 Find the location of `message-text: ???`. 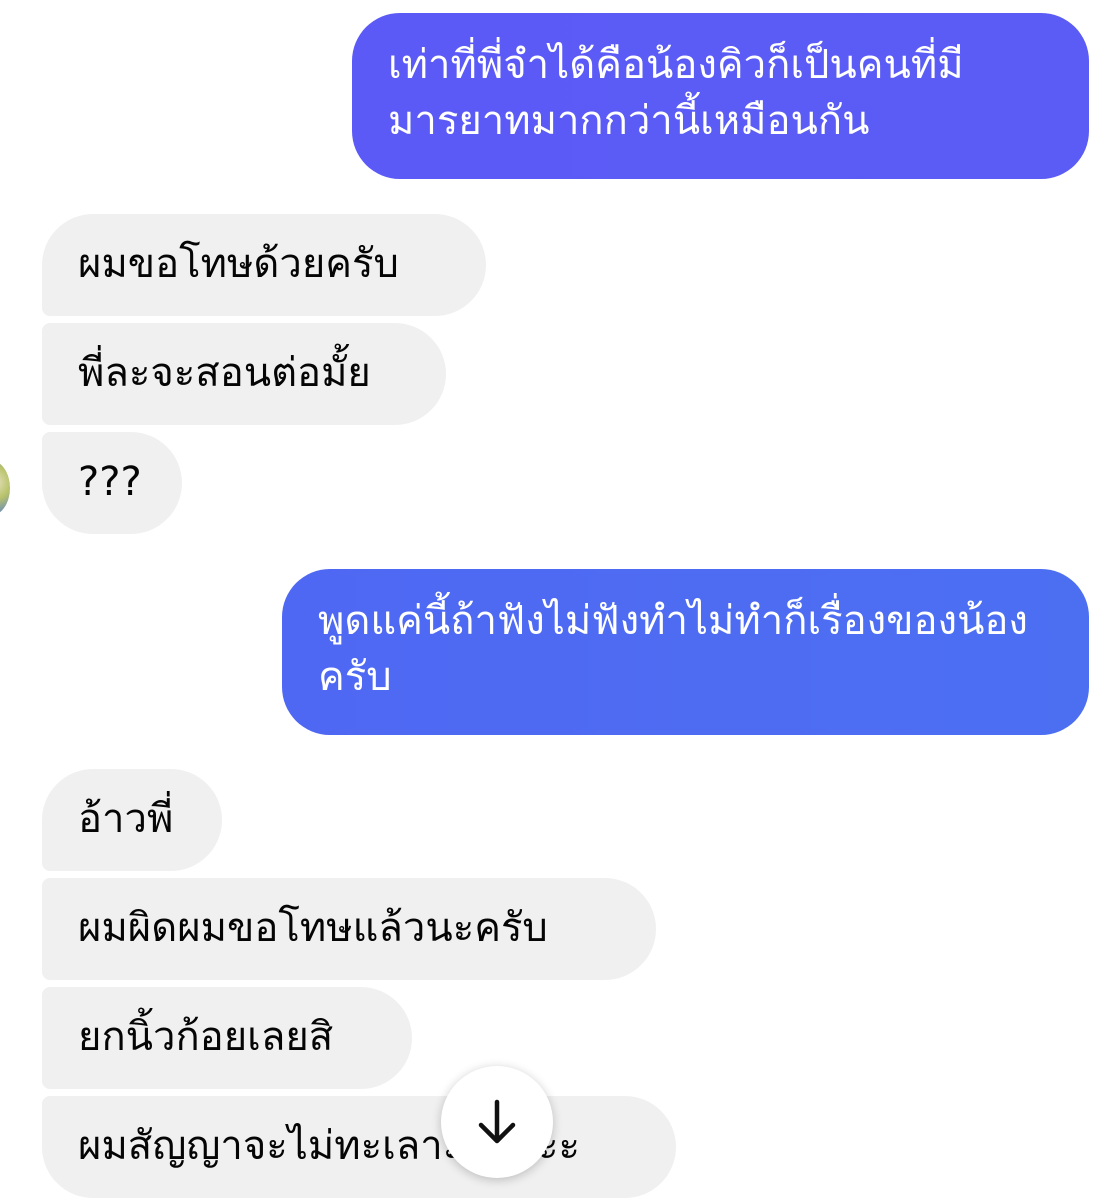

message-text: ??? is located at coordinates (110, 482).